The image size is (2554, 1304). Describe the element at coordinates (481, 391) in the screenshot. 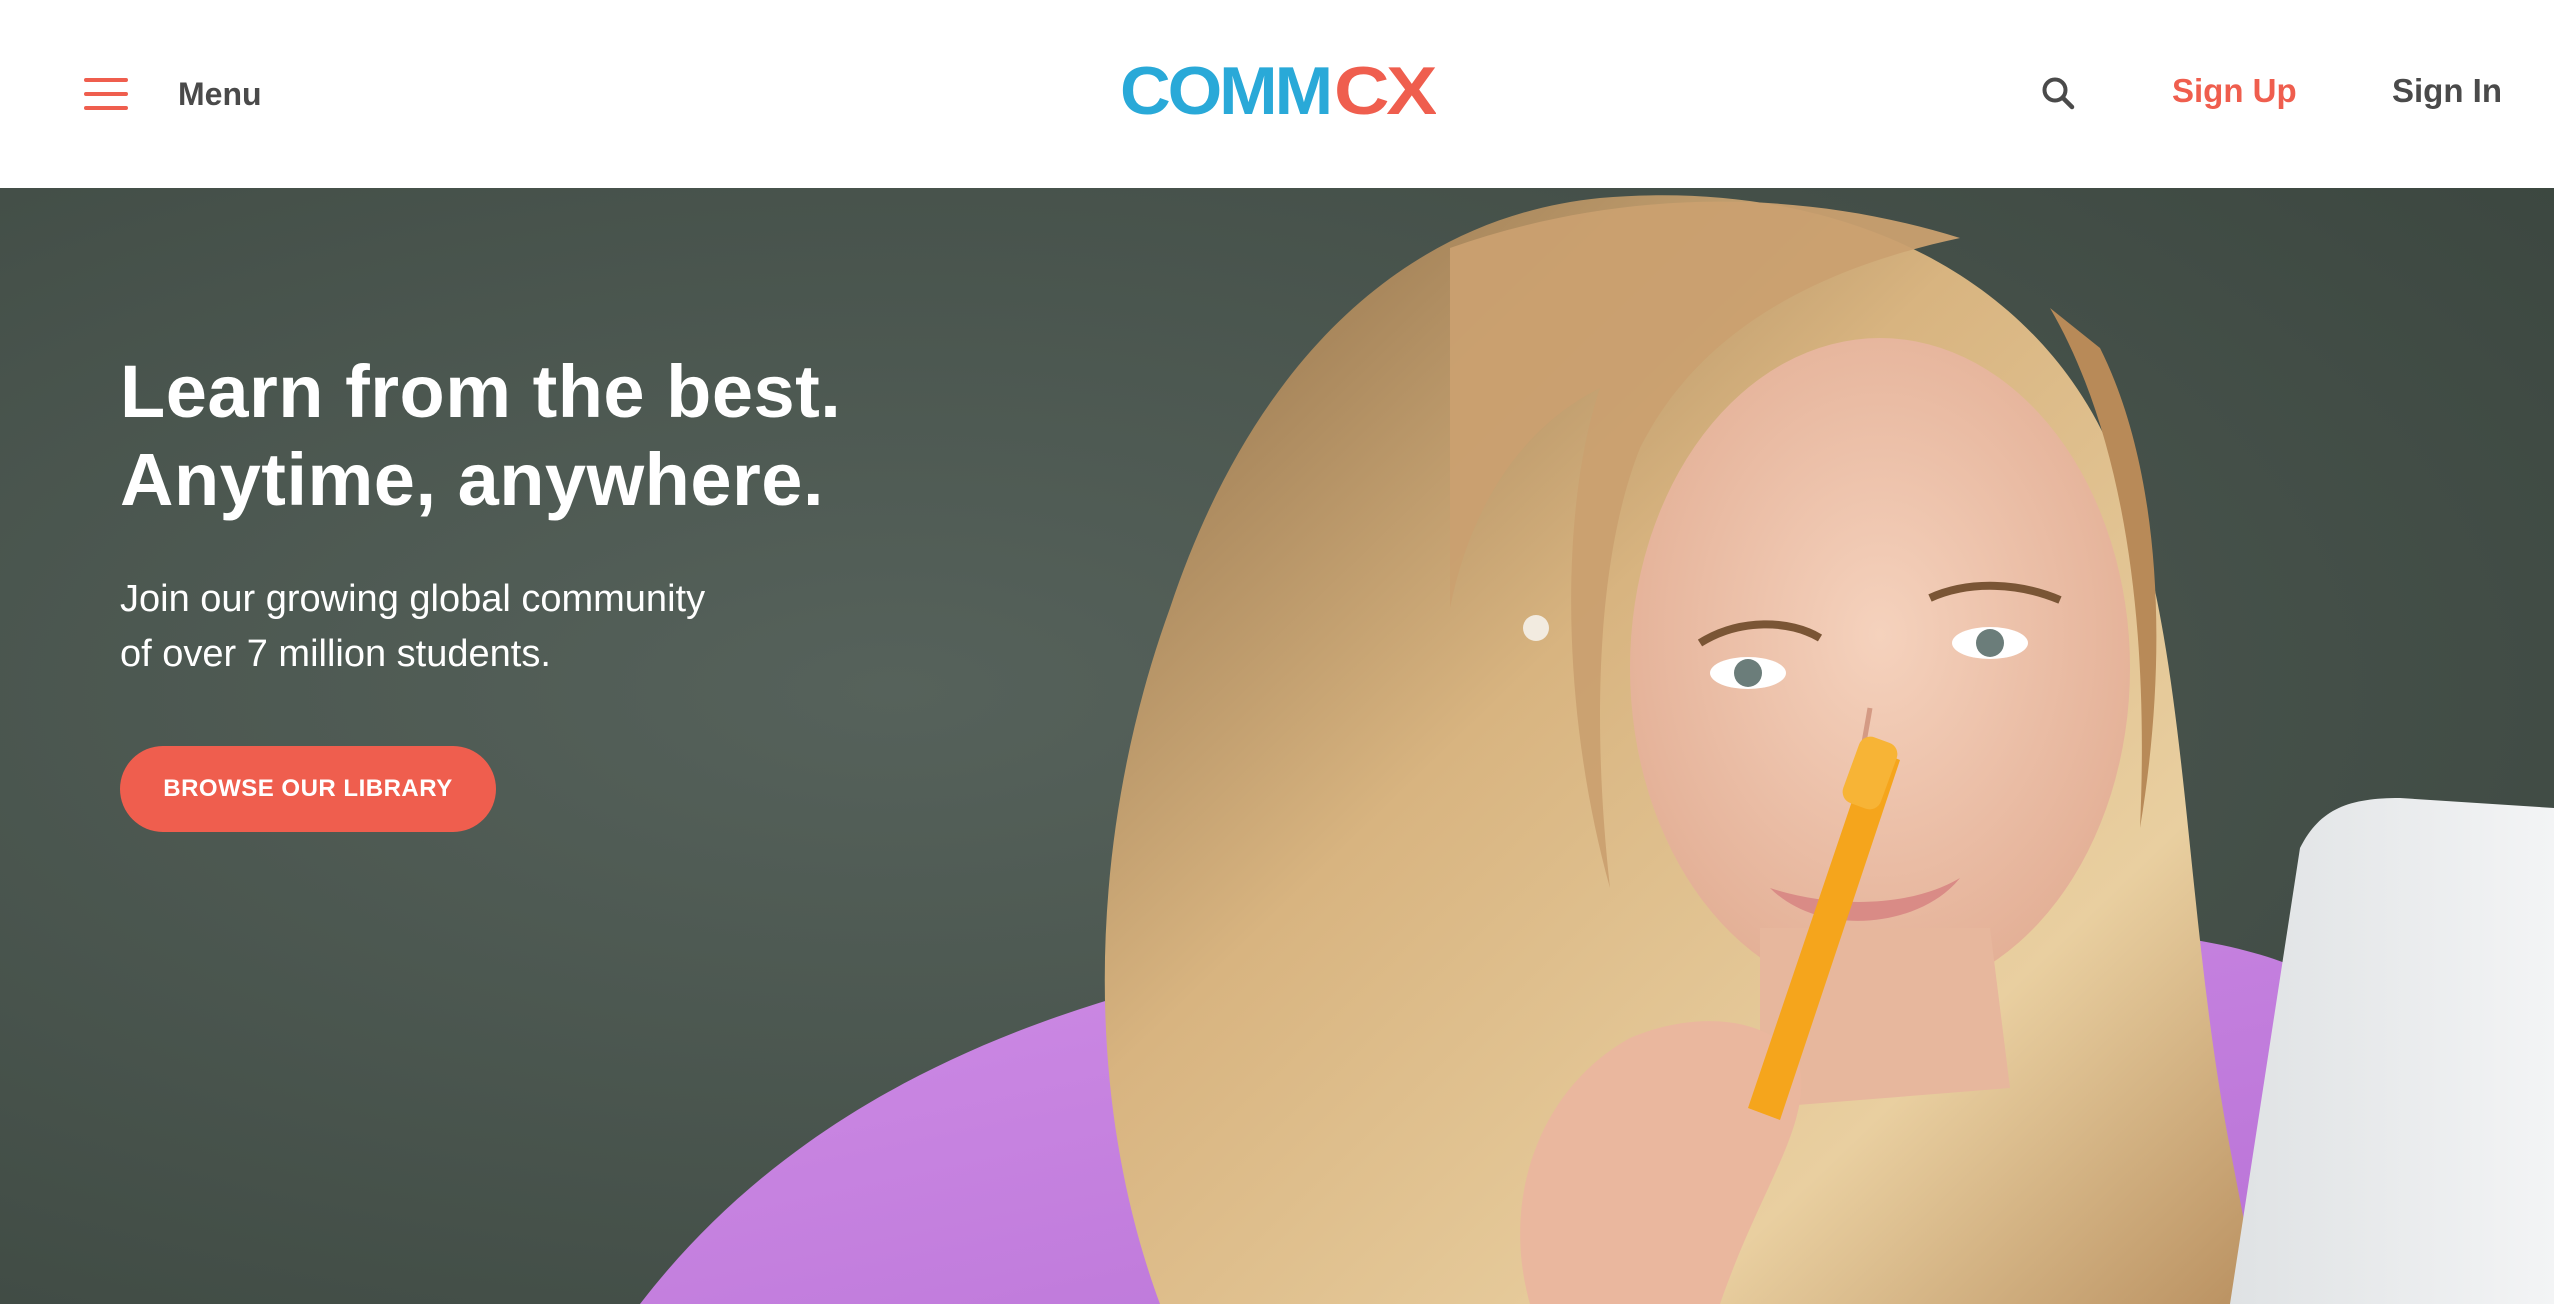

I see `headline-line-1: Learn from the best.` at that location.